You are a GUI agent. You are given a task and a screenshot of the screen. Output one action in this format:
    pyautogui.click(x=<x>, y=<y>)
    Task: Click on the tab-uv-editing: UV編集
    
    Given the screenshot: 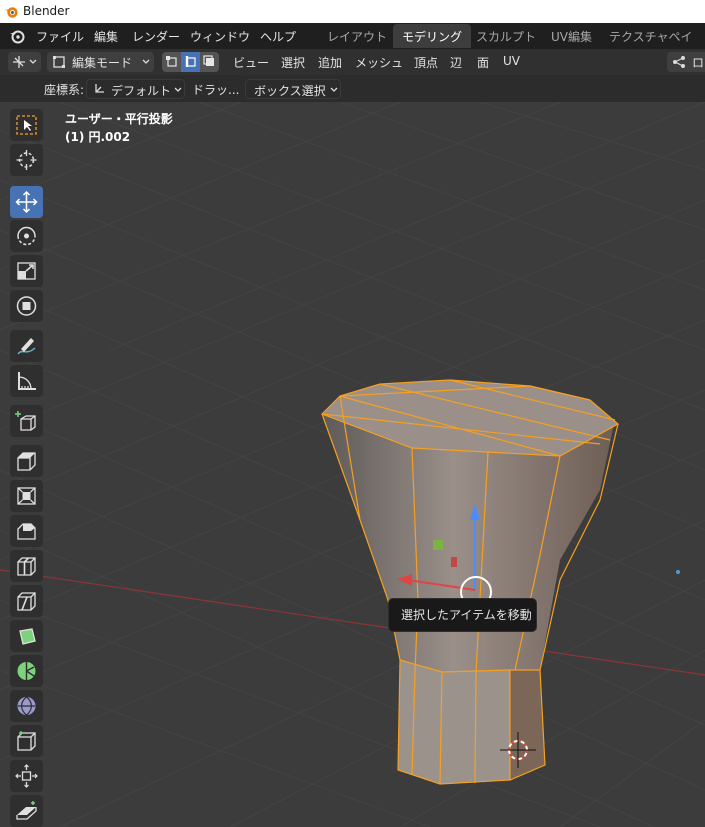 What is the action you would take?
    pyautogui.click(x=571, y=36)
    